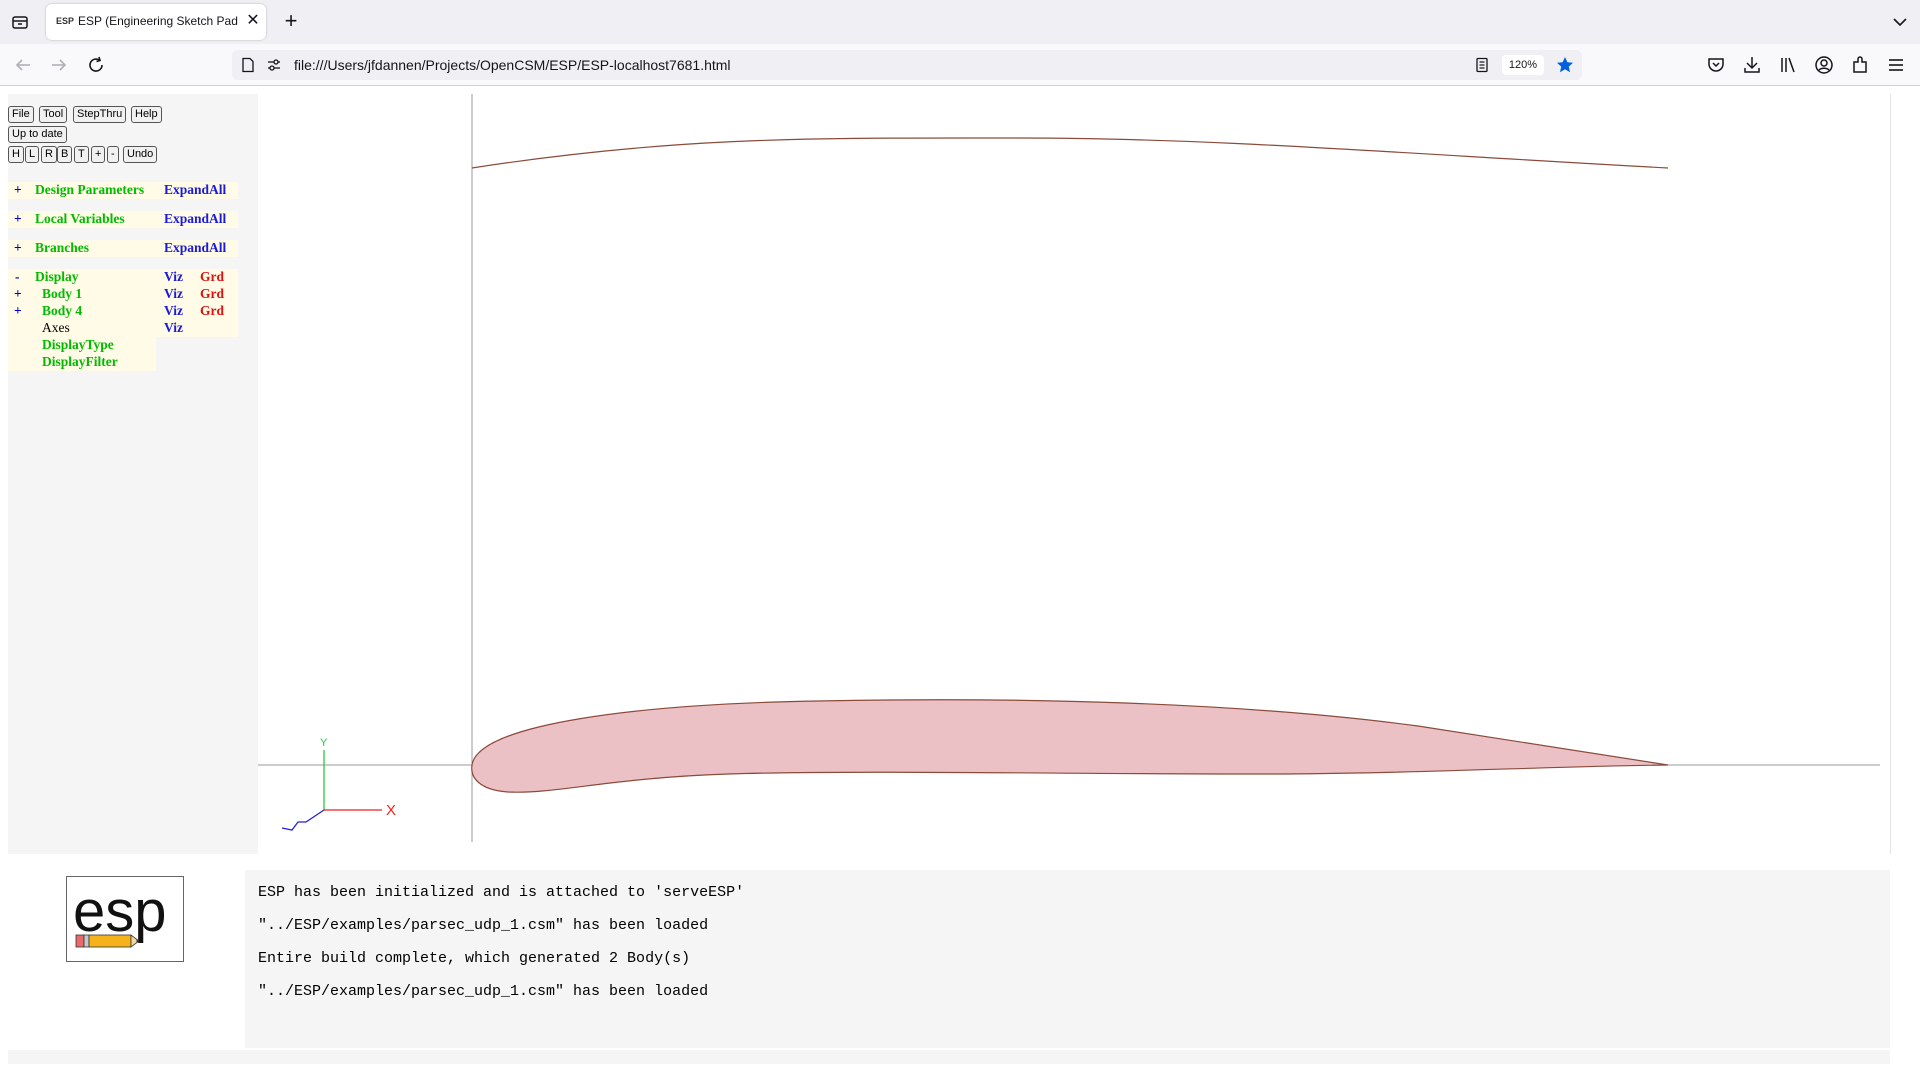 This screenshot has height=1080, width=1920. I want to click on expand-all-branches: ExpandAll, so click(195, 248).